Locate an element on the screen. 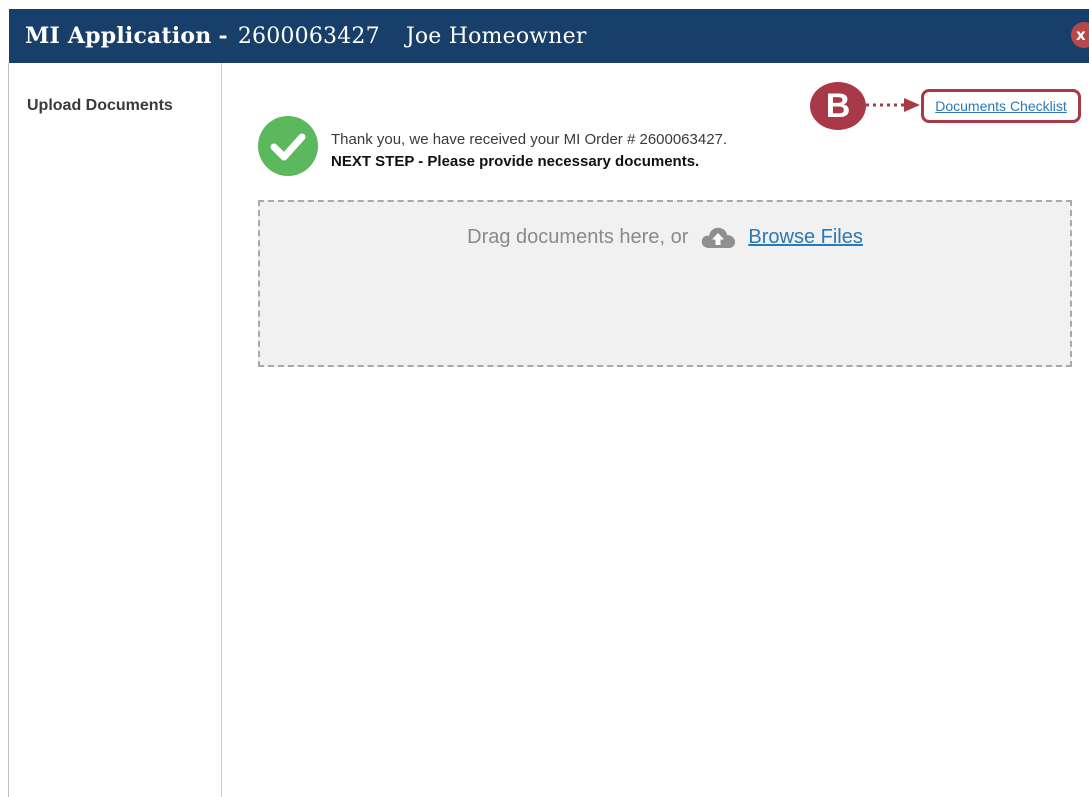 The height and width of the screenshot is (797, 1089). callout-b-marker: B is located at coordinates (838, 106).